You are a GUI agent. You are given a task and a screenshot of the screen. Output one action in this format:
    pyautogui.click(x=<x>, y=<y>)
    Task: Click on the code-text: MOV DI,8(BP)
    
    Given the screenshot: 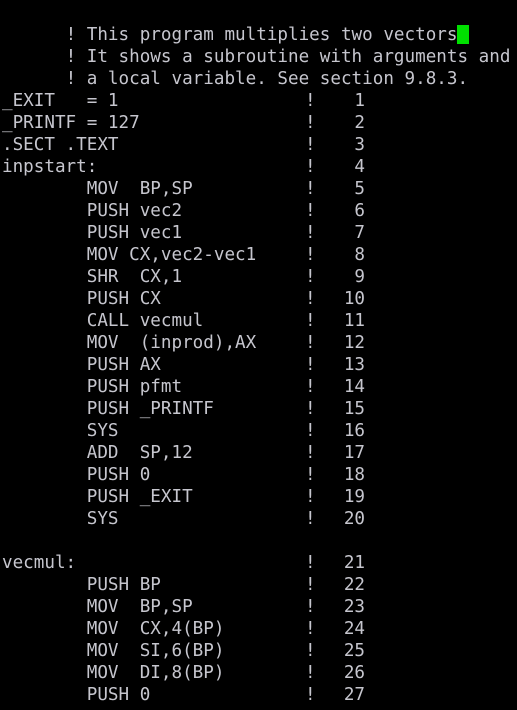 What is the action you would take?
    pyautogui.click(x=113, y=673)
    